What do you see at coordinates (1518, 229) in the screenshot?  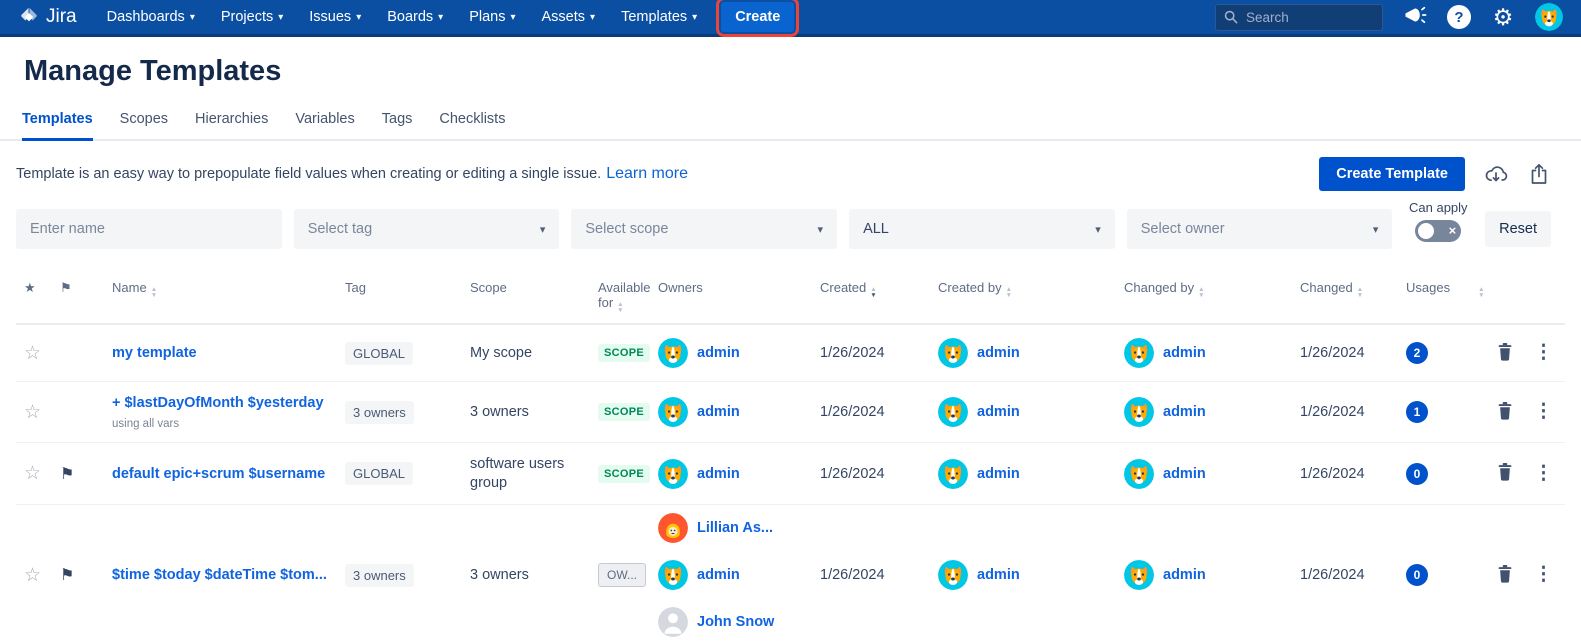 I see `reset-button: Reset` at bounding box center [1518, 229].